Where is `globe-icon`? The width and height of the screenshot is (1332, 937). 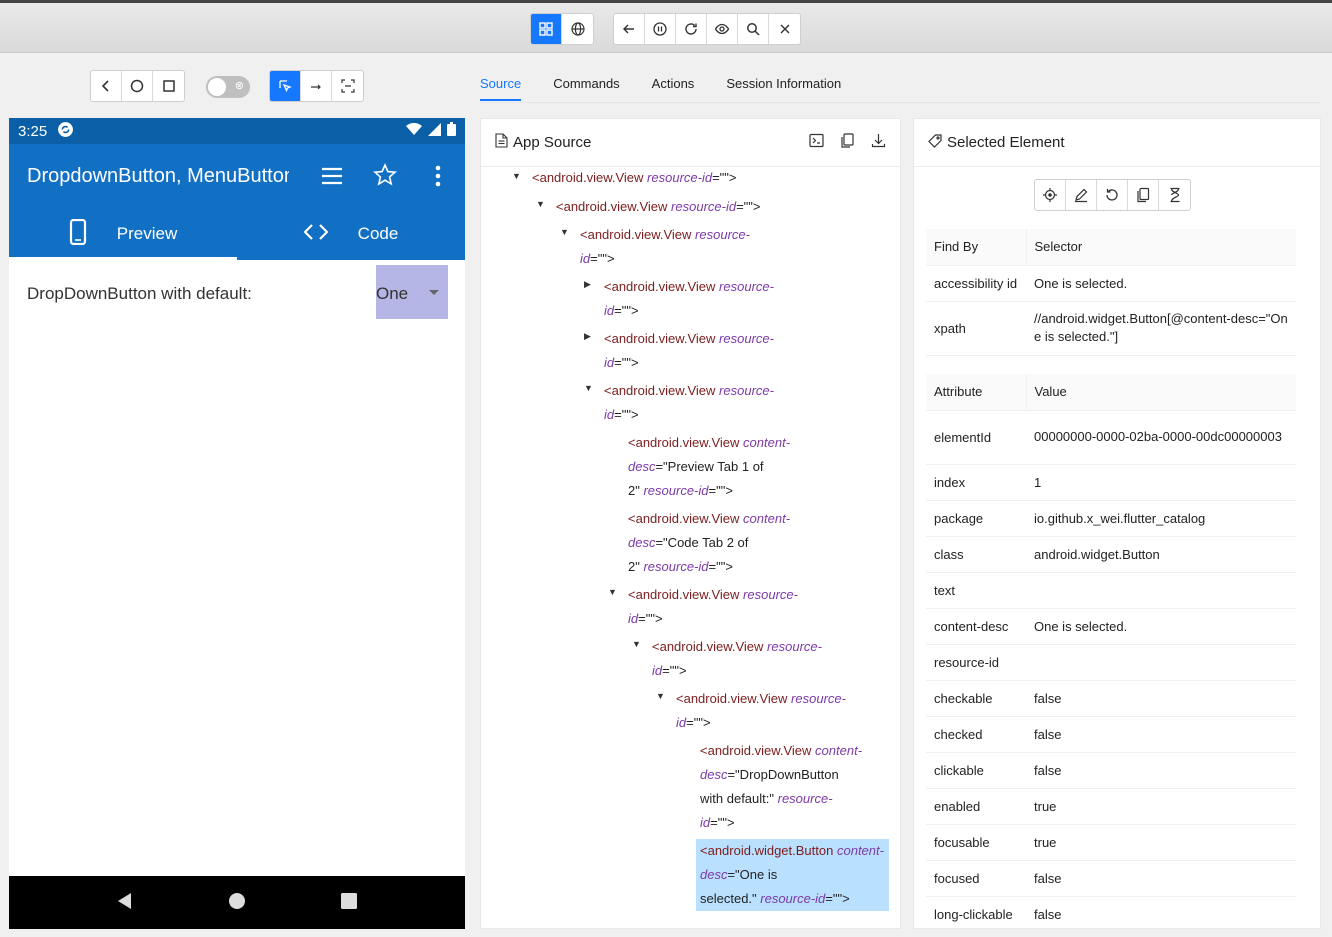
globe-icon is located at coordinates (577, 29).